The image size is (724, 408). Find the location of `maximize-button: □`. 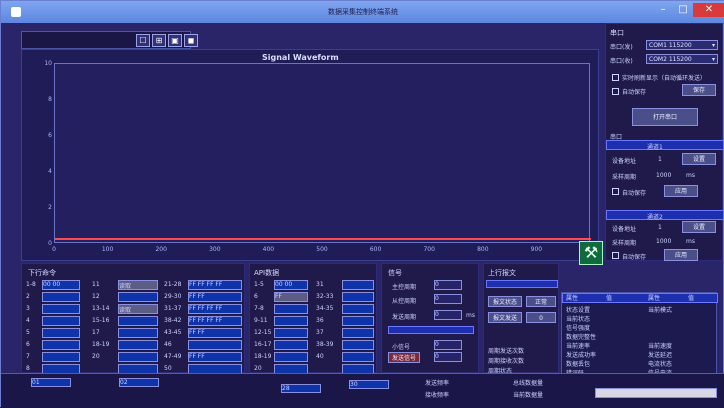

maximize-button: □ is located at coordinates (683, 10).